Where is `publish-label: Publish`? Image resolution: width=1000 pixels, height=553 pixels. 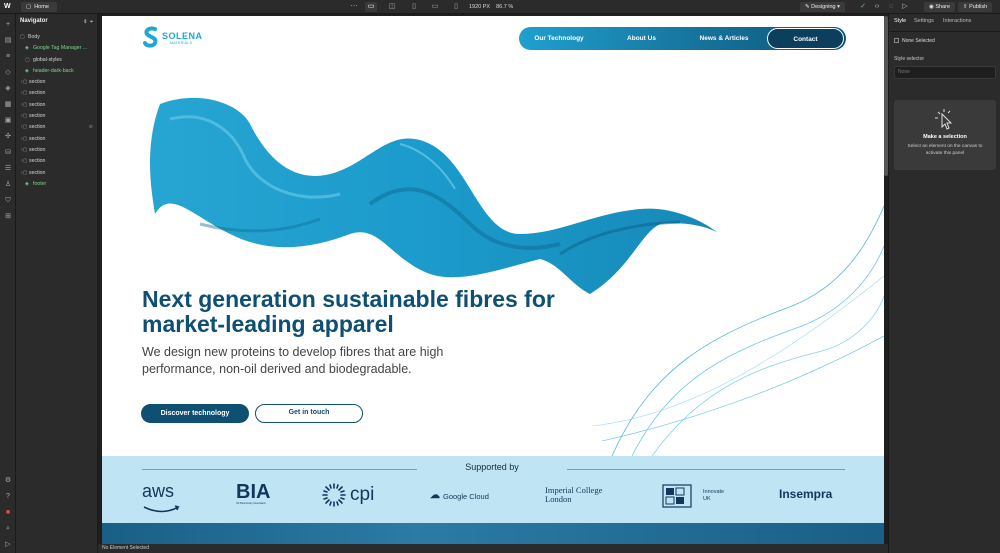
publish-label: Publish is located at coordinates (978, 7).